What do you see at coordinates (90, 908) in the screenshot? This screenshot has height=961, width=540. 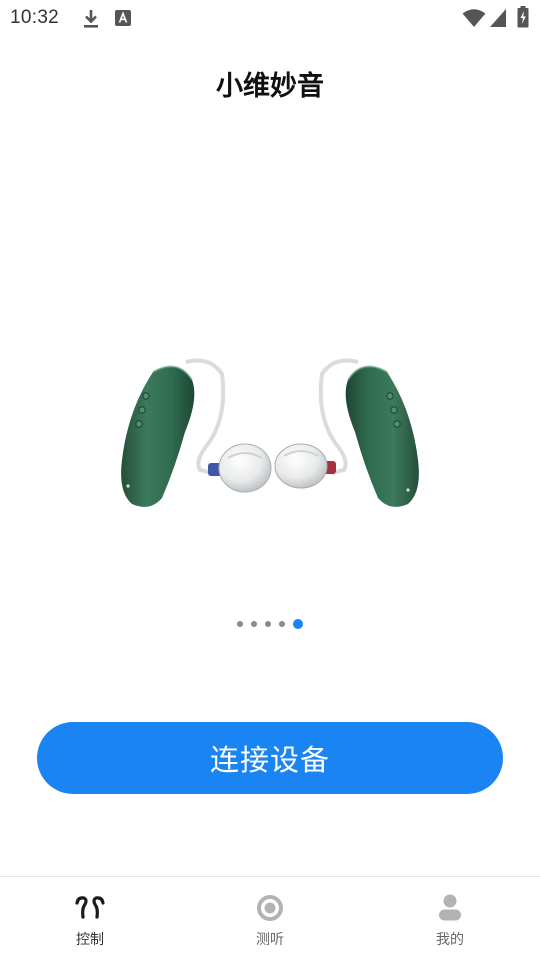 I see `hearing-aids-icon` at bounding box center [90, 908].